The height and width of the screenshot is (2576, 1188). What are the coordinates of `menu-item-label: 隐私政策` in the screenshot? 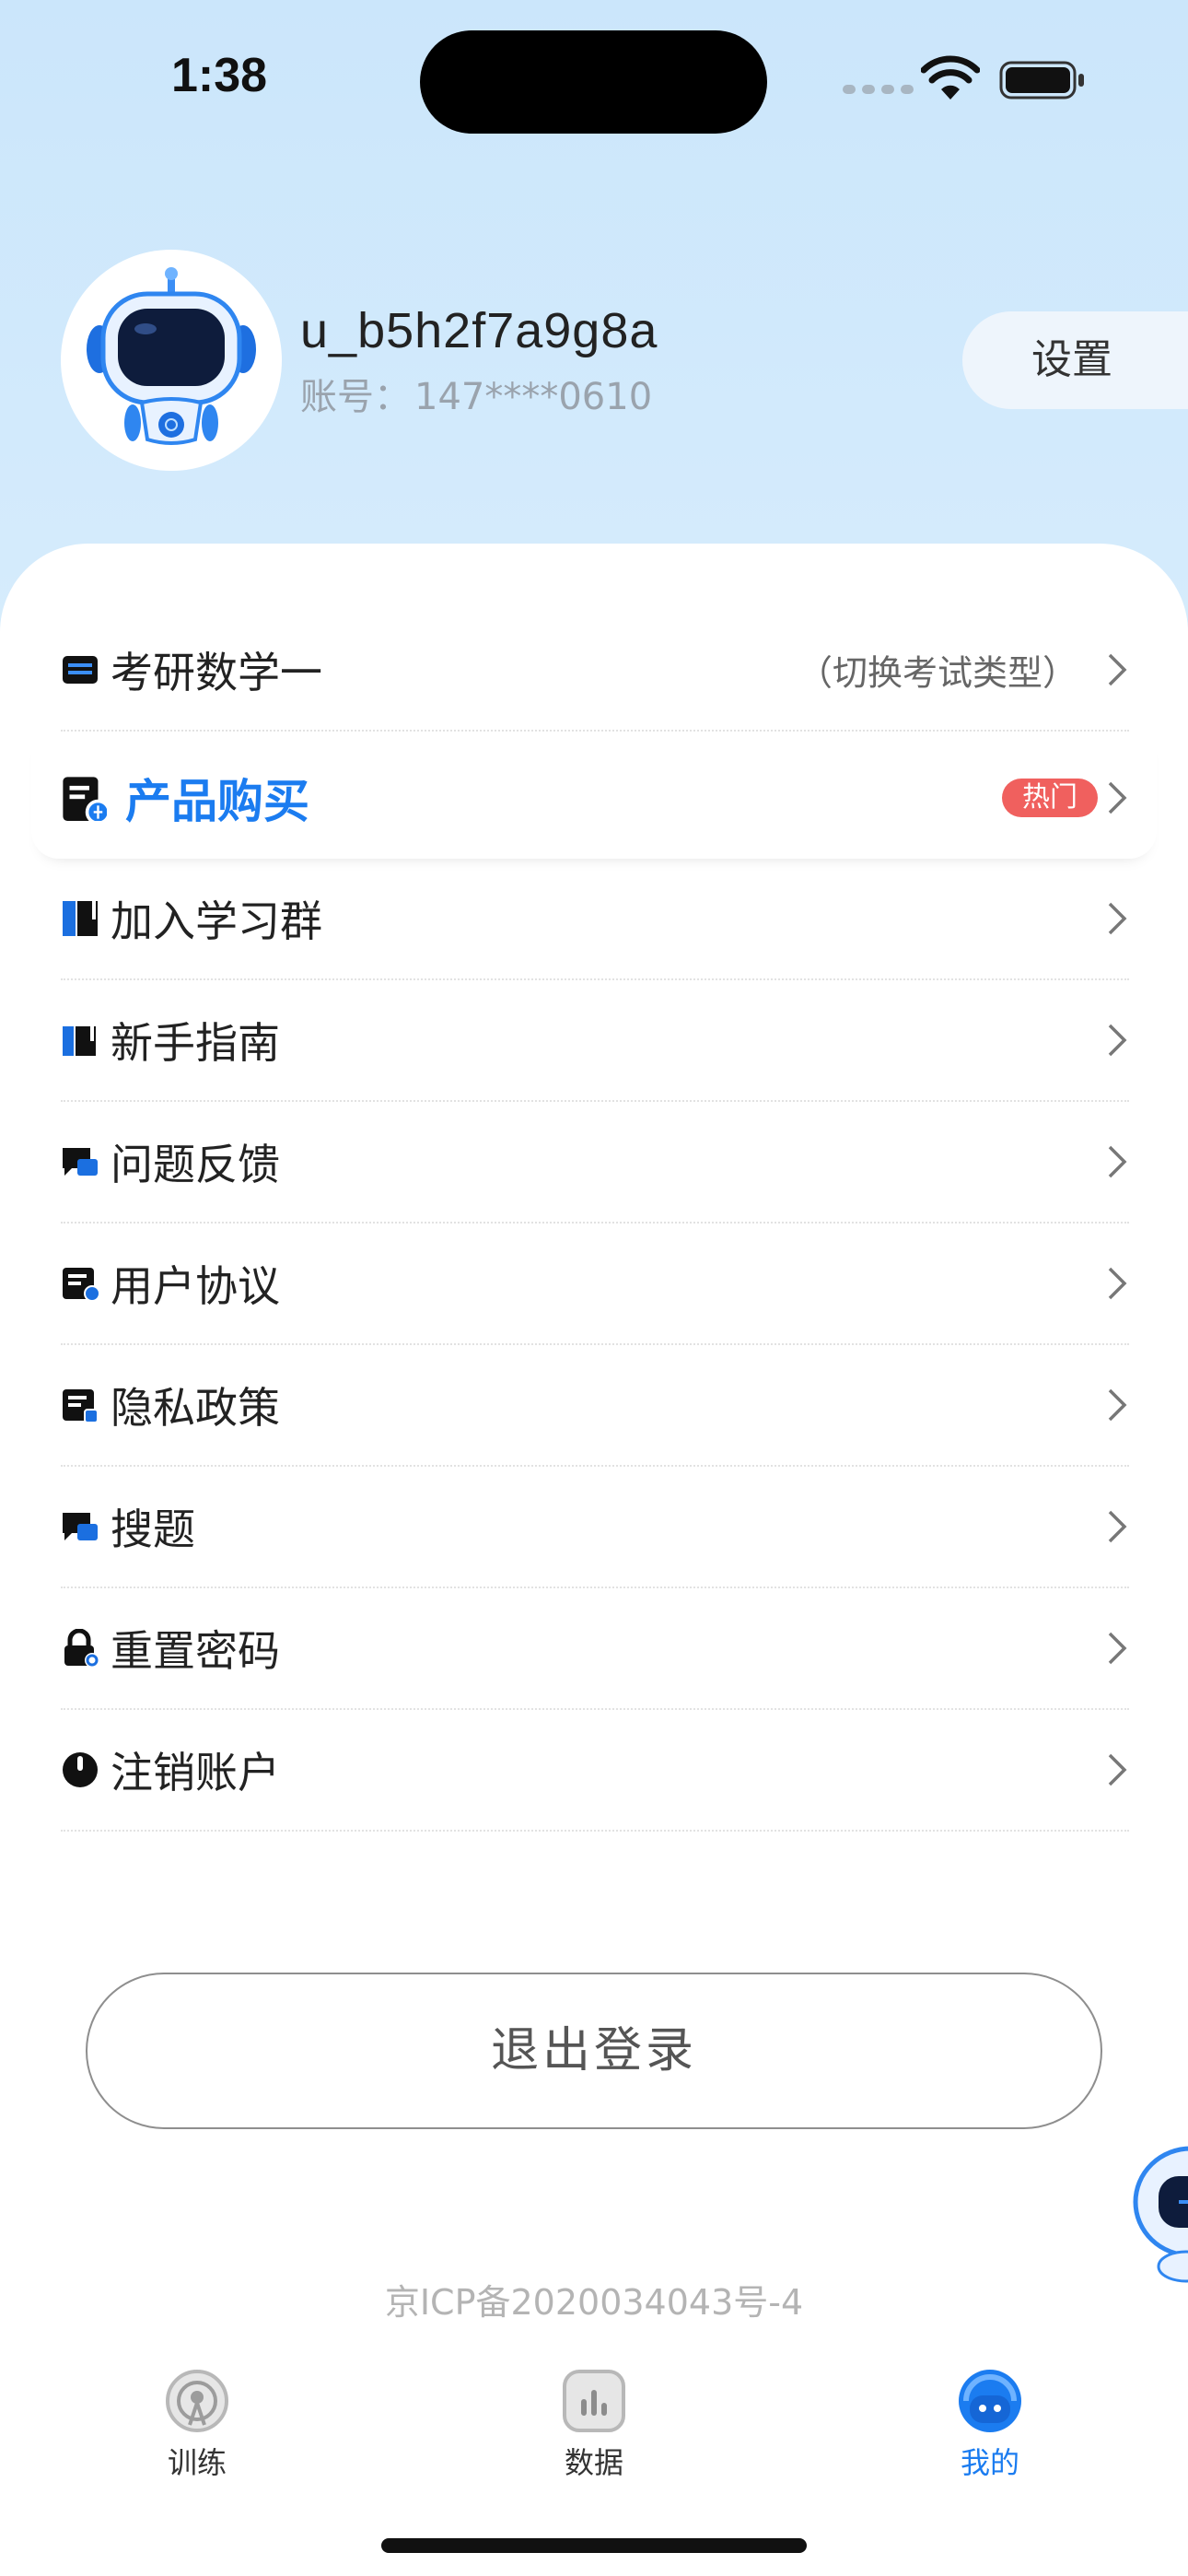 It's located at (195, 1408).